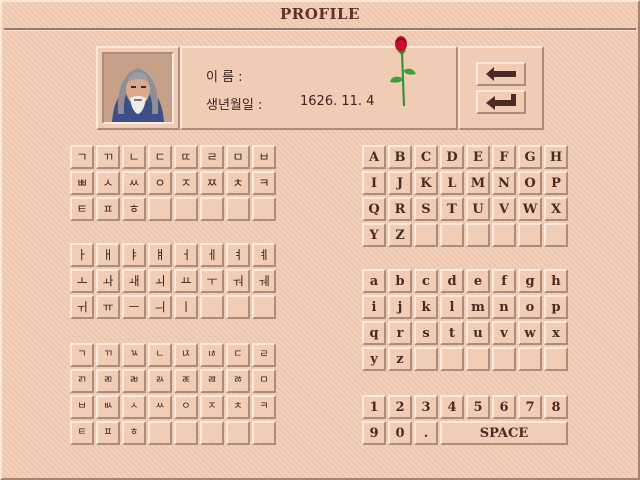 This screenshot has width=640, height=480. What do you see at coordinates (238, 255) in the screenshot?
I see `key-vowels: ㅕ` at bounding box center [238, 255].